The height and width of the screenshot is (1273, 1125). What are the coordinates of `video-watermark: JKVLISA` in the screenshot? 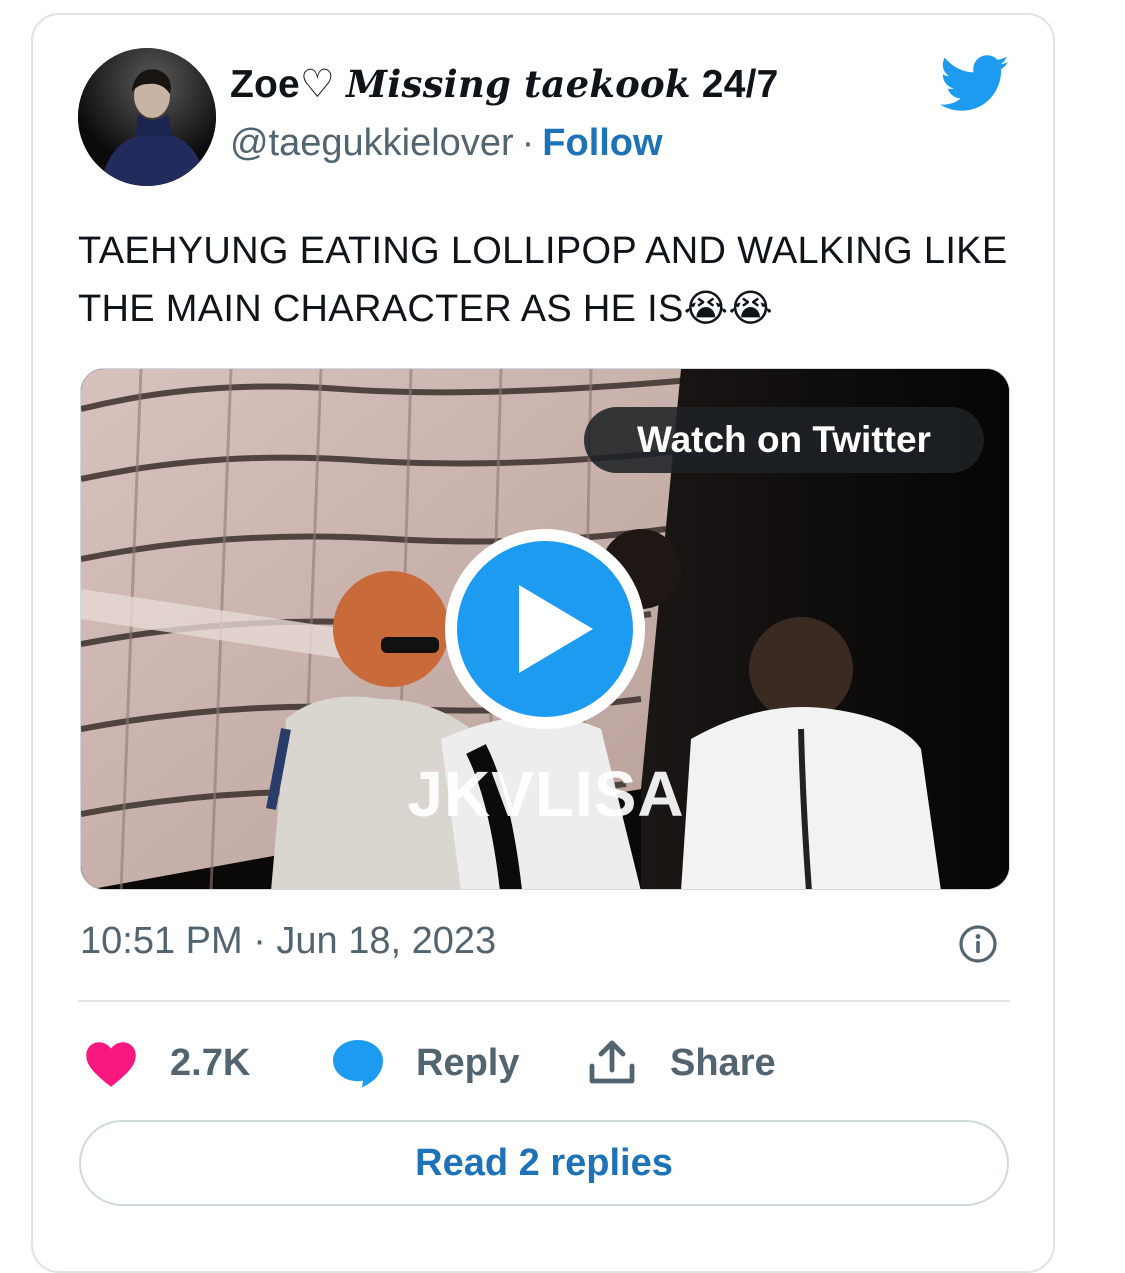 It's located at (546, 794).